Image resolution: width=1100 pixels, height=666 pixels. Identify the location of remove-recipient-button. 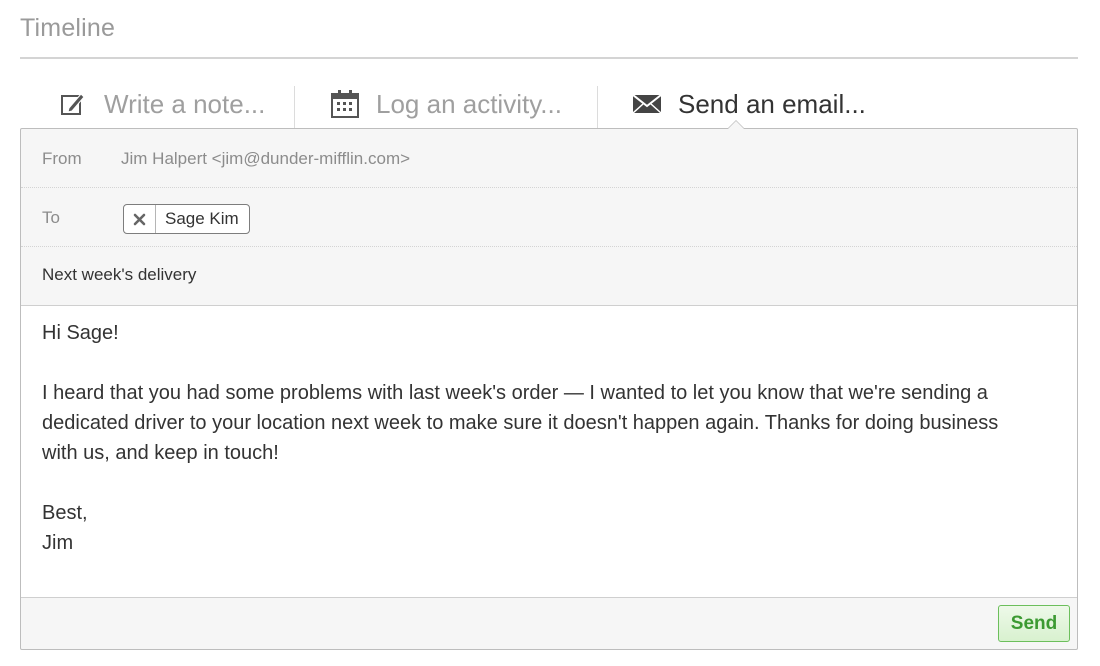
(140, 219).